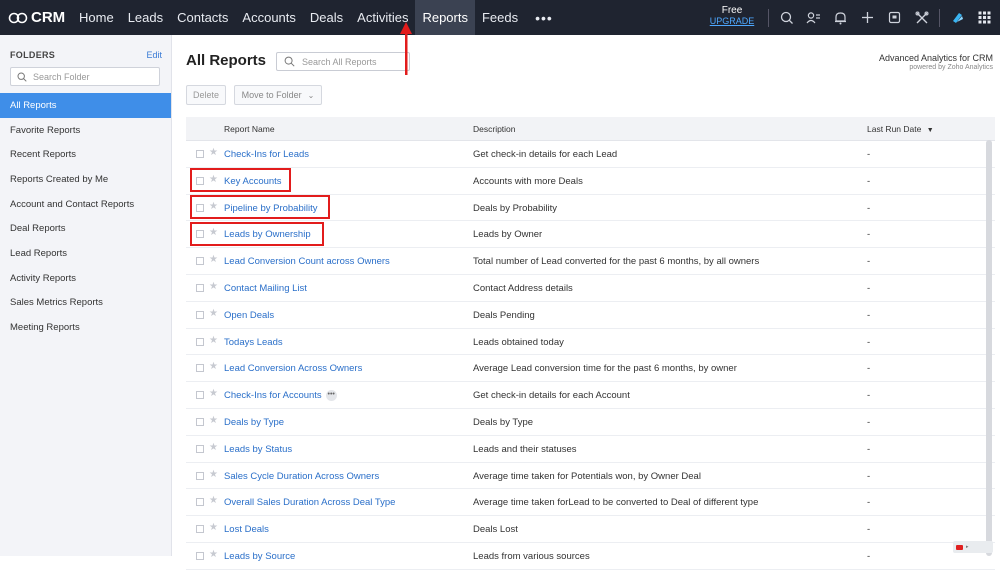 The width and height of the screenshot is (1000, 570). What do you see at coordinates (504, 315) in the screenshot?
I see `report-description: Deals Pending` at bounding box center [504, 315].